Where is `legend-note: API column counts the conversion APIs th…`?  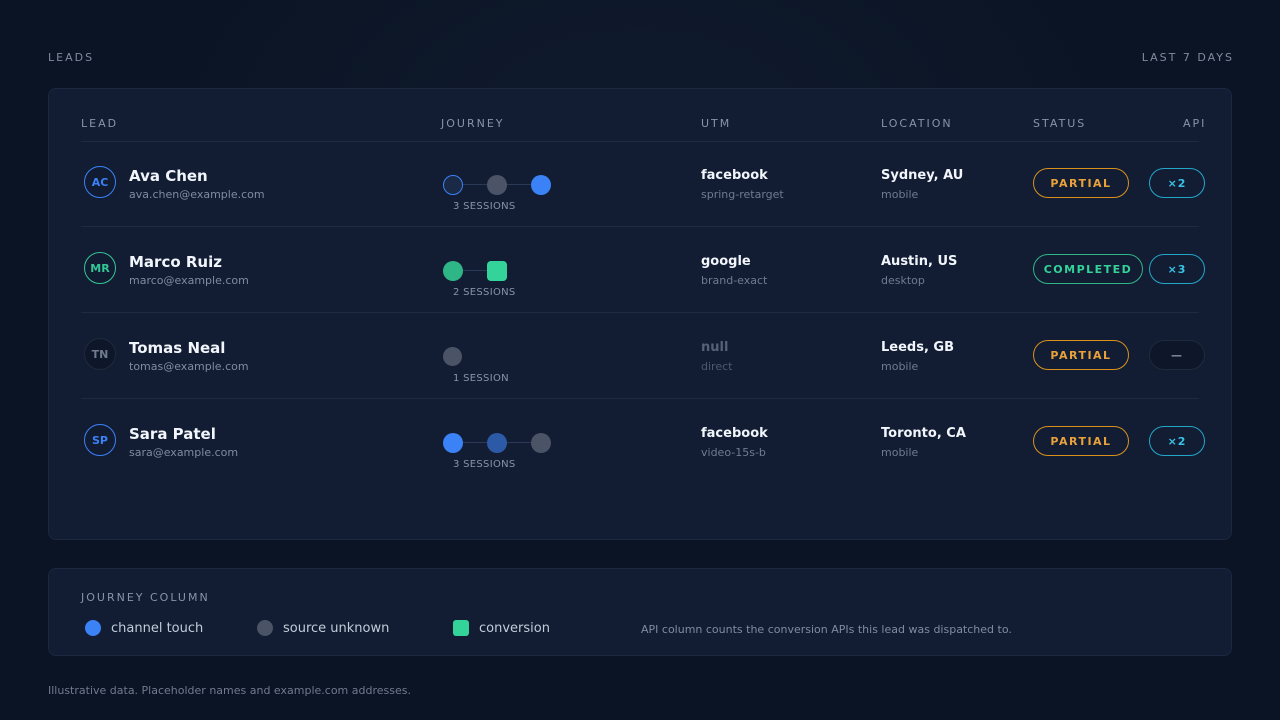
legend-note: API column counts the conversion APIs th… is located at coordinates (826, 629).